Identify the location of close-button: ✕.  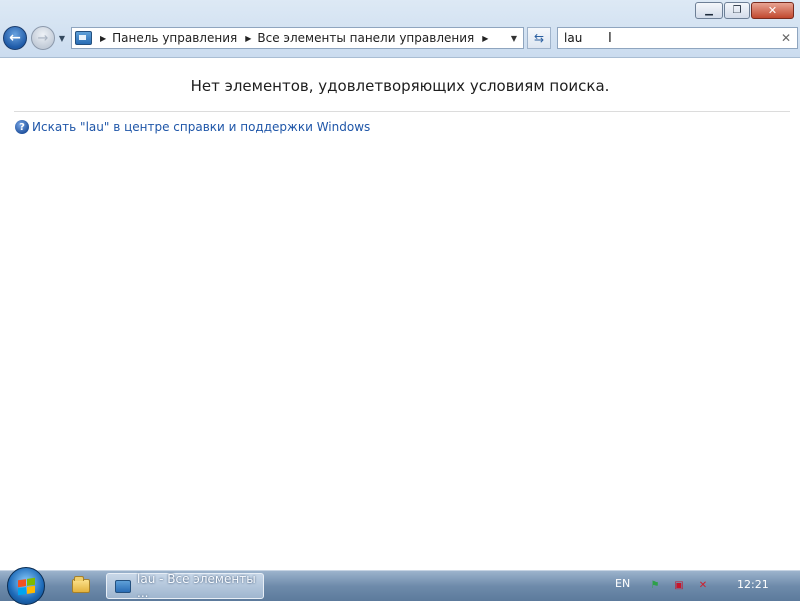
(772, 10).